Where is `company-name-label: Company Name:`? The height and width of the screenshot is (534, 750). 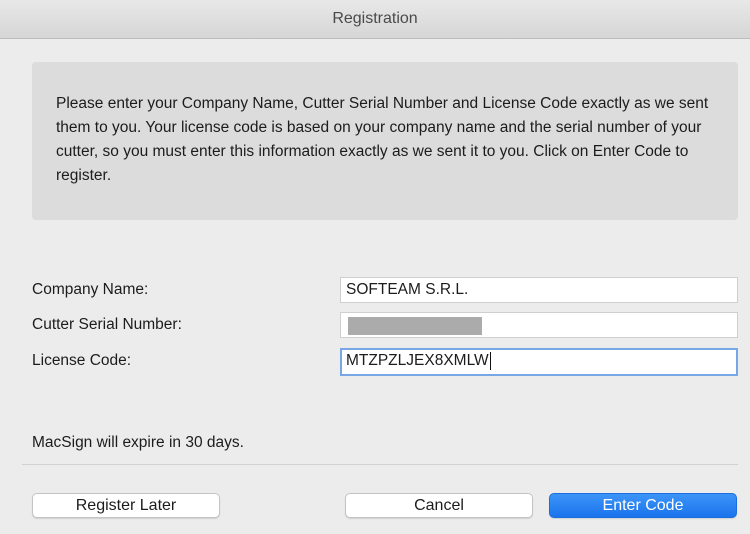 company-name-label: Company Name: is located at coordinates (90, 289).